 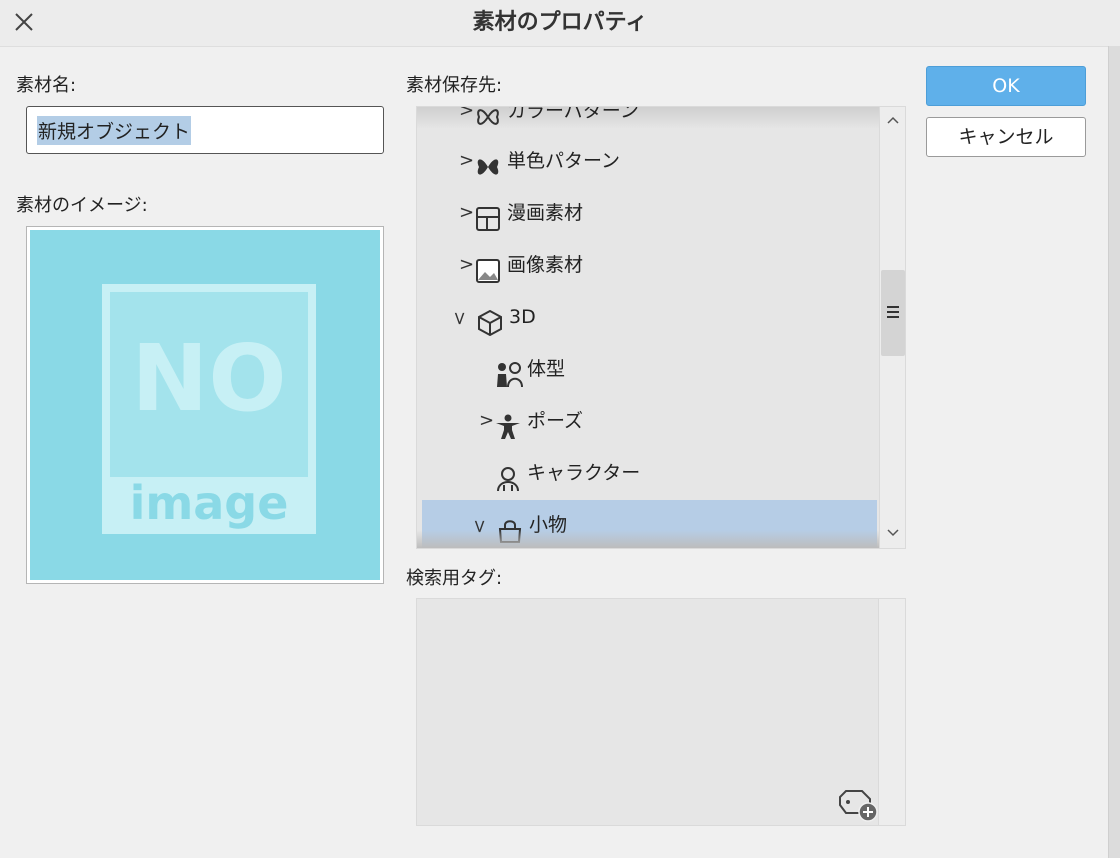 I want to click on window-title: 素材のプロパティ, so click(x=560, y=22).